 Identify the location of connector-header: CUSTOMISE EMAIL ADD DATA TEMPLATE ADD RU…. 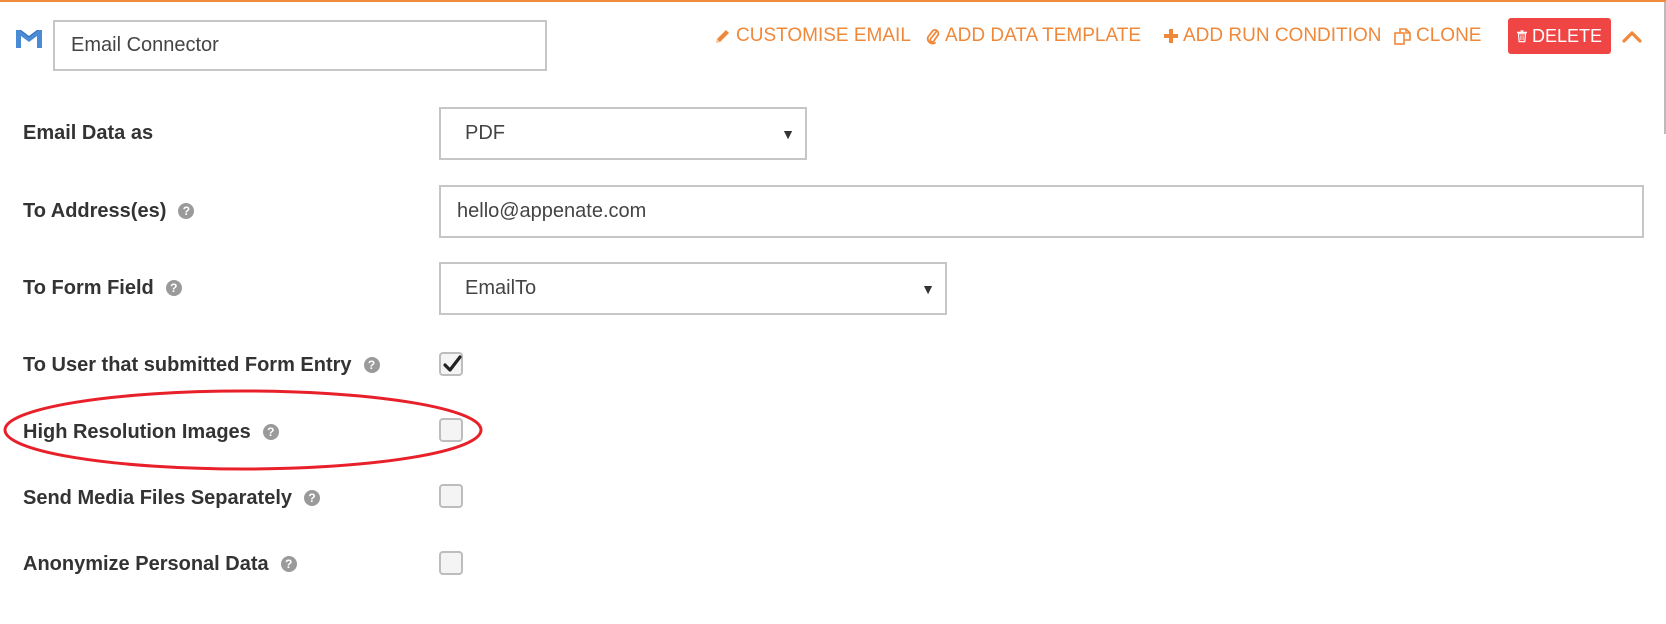
(833, 40).